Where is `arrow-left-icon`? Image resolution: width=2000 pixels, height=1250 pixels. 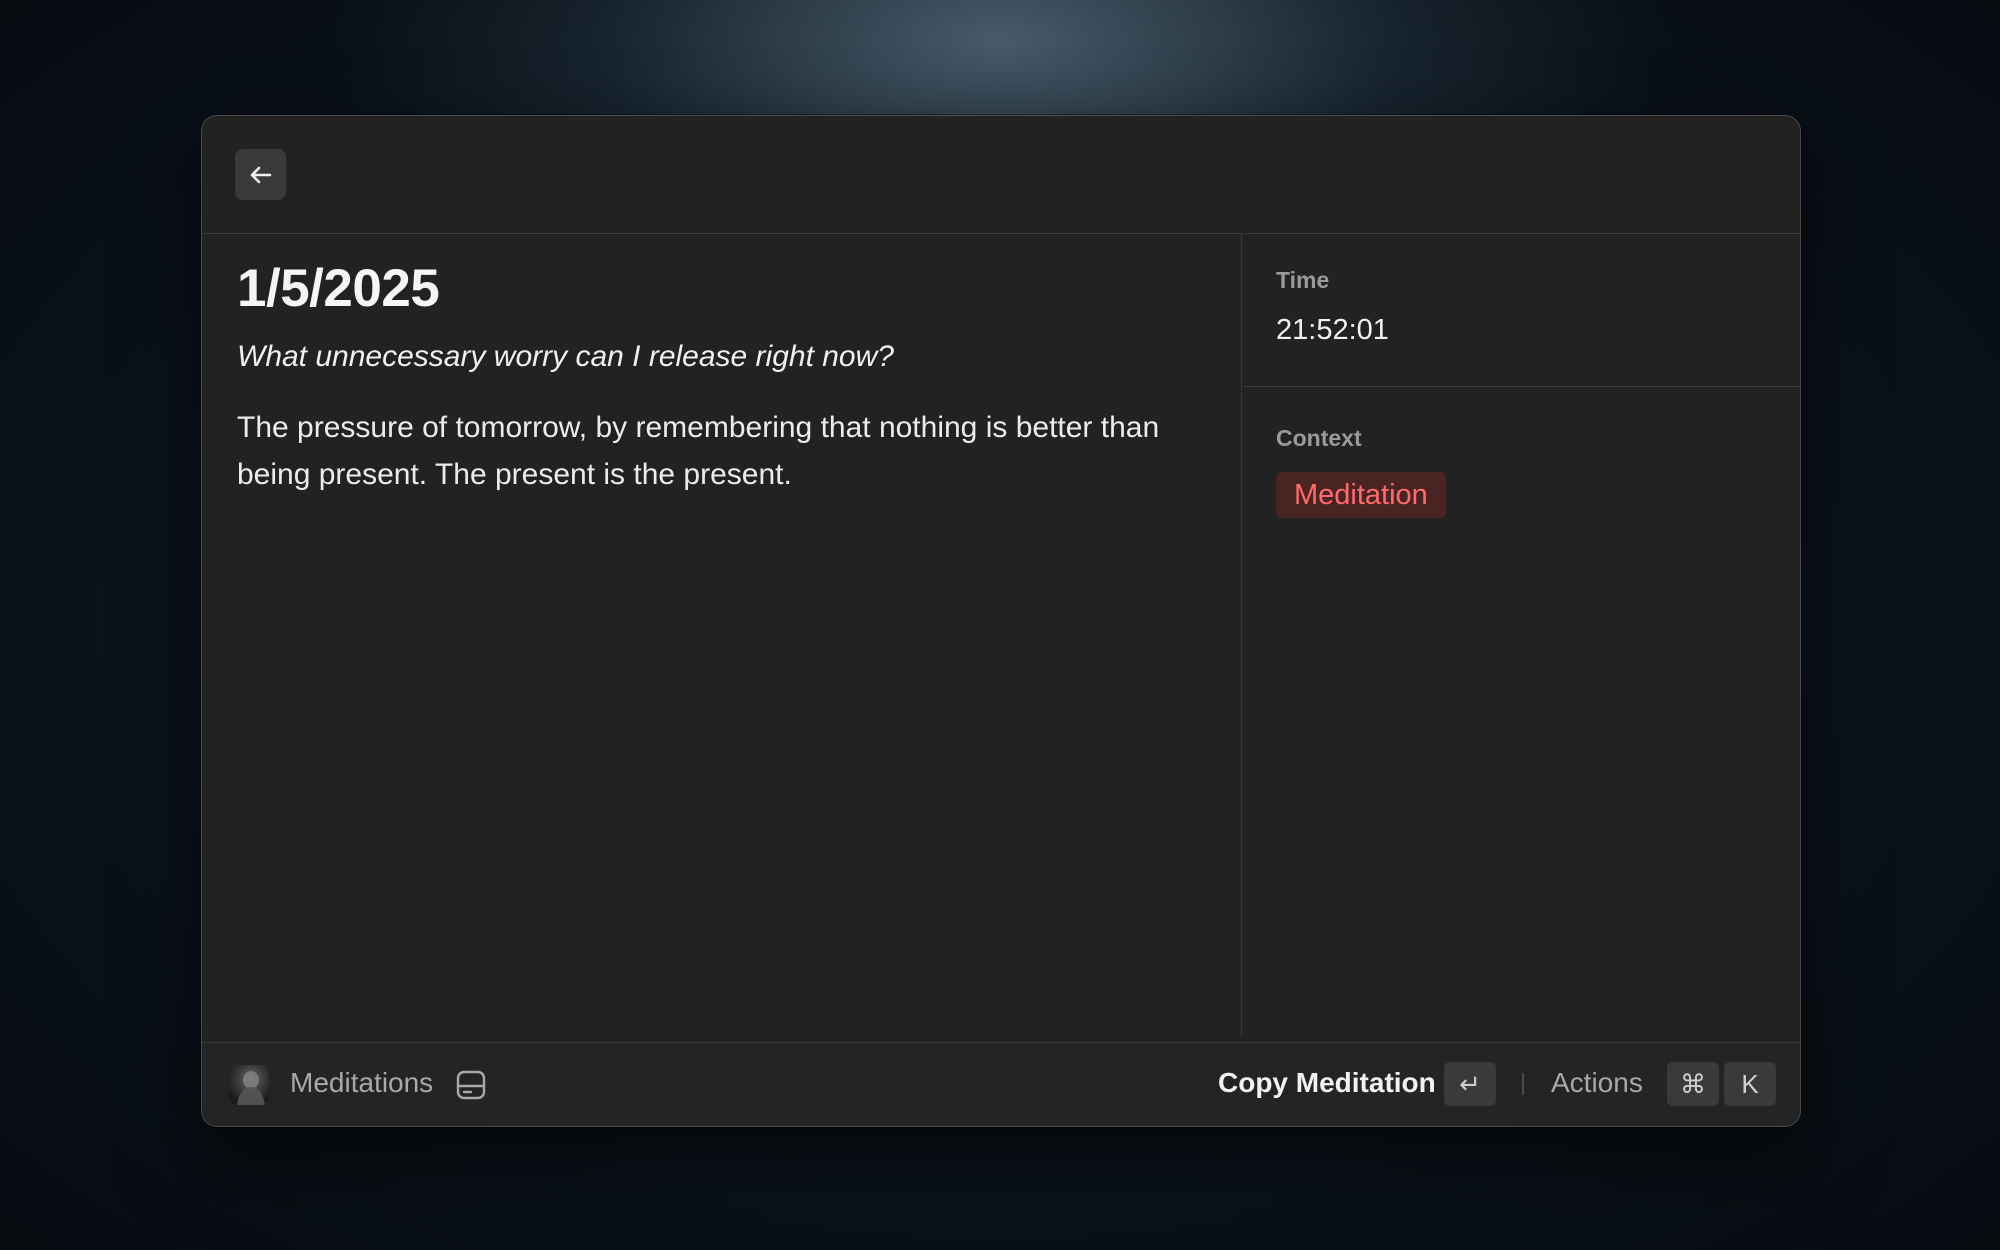 arrow-left-icon is located at coordinates (260, 174).